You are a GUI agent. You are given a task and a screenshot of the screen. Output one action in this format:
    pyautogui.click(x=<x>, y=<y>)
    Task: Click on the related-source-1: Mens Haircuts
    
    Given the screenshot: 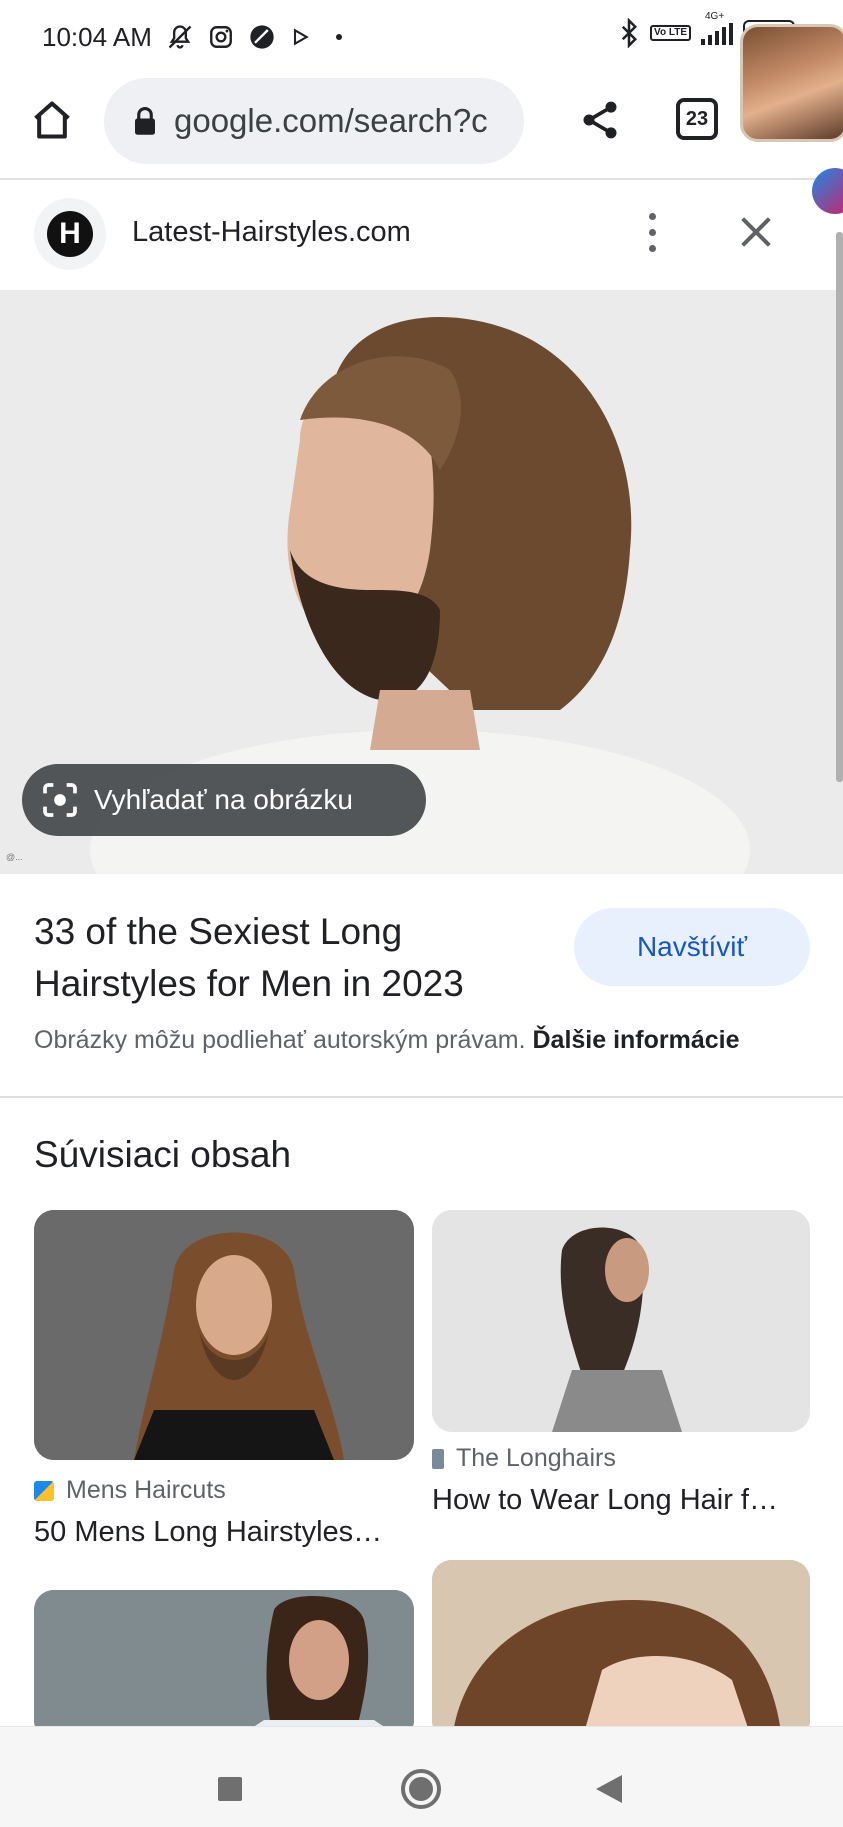 What is the action you would take?
    pyautogui.click(x=130, y=1490)
    